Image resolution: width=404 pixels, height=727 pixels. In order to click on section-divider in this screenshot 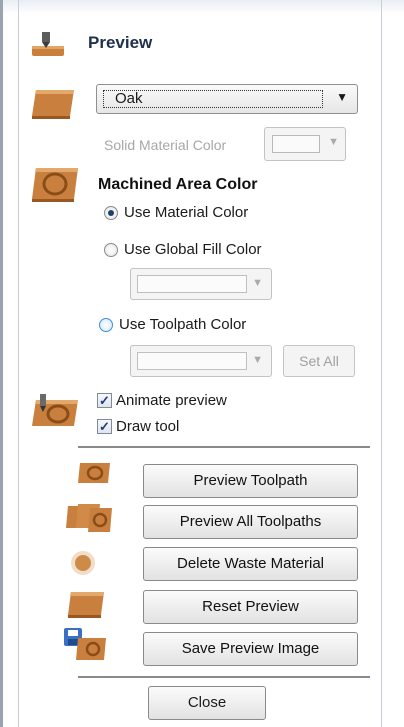, I will do `click(224, 447)`.